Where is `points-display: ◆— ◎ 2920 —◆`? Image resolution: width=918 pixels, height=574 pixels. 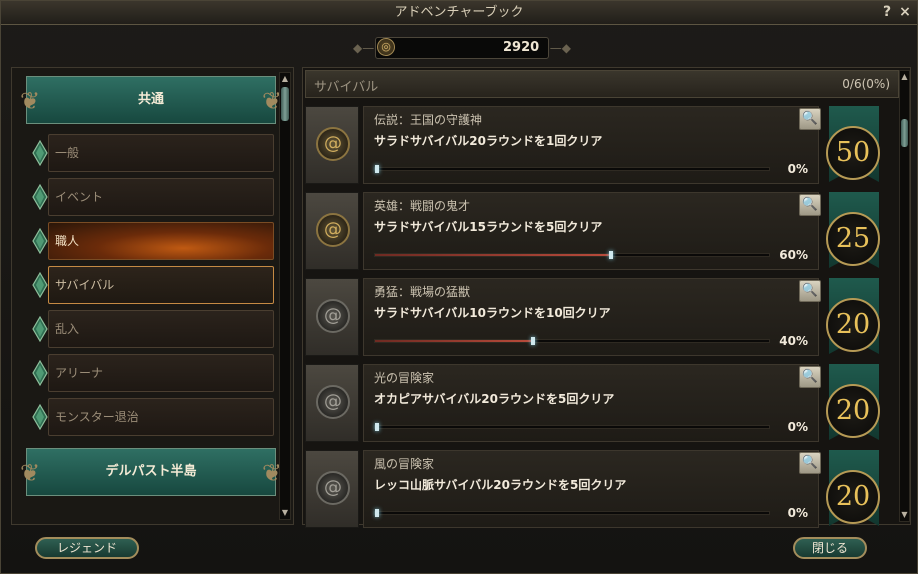
points-display: ◆— ◎ 2920 —◆ is located at coordinates (462, 48).